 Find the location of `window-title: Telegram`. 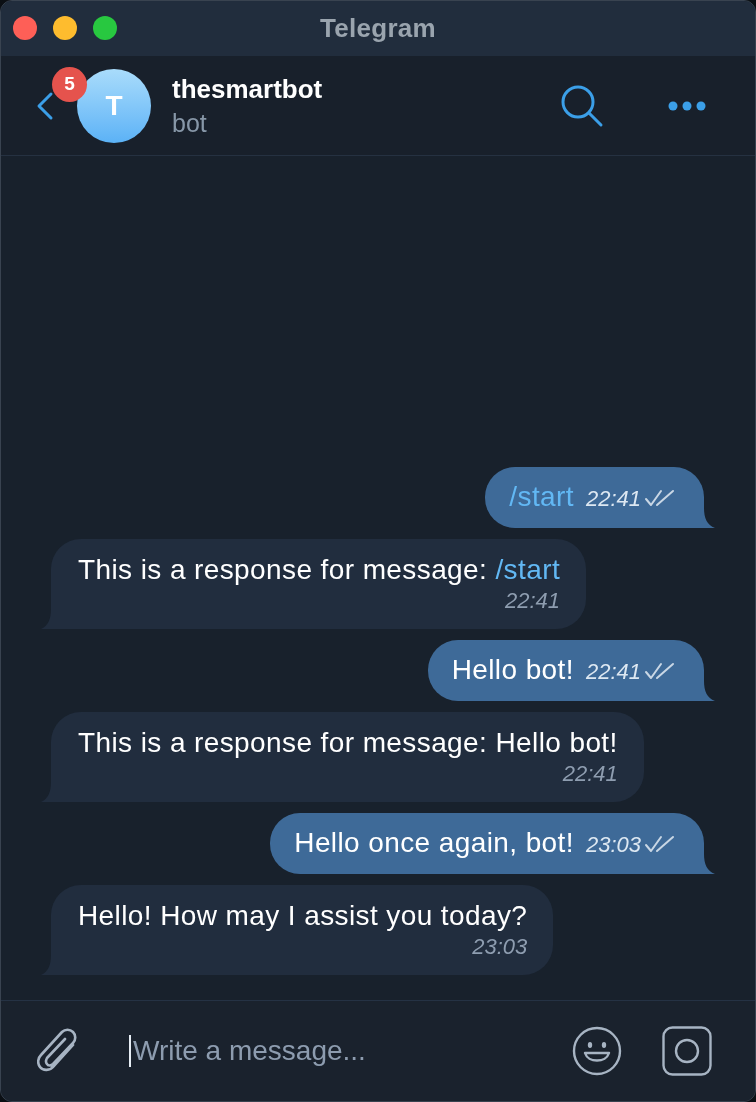

window-title: Telegram is located at coordinates (378, 28).